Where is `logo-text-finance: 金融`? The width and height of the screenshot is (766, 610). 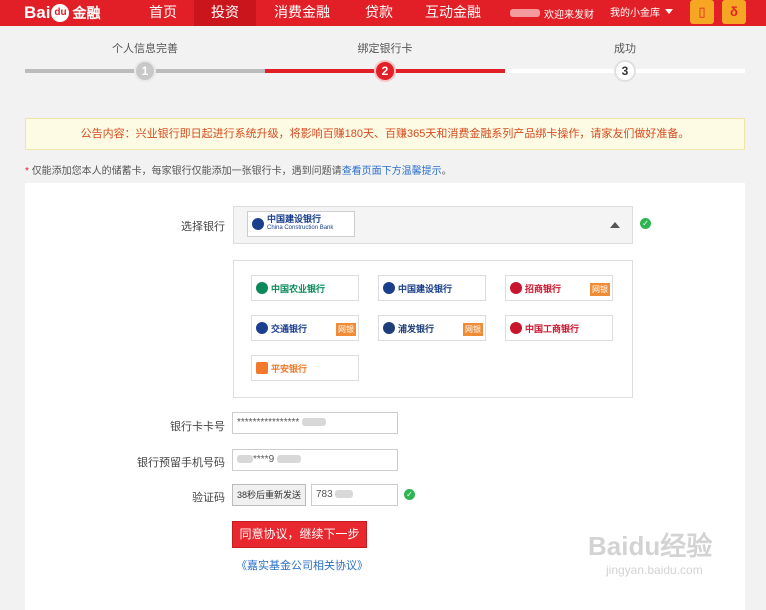
logo-text-finance: 金融 is located at coordinates (86, 13).